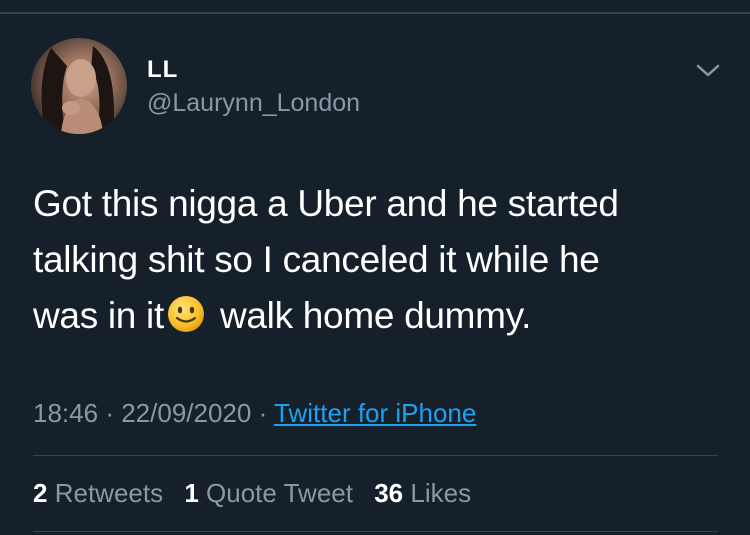 The height and width of the screenshot is (535, 750). What do you see at coordinates (375, 455) in the screenshot?
I see `stats-top-divider` at bounding box center [375, 455].